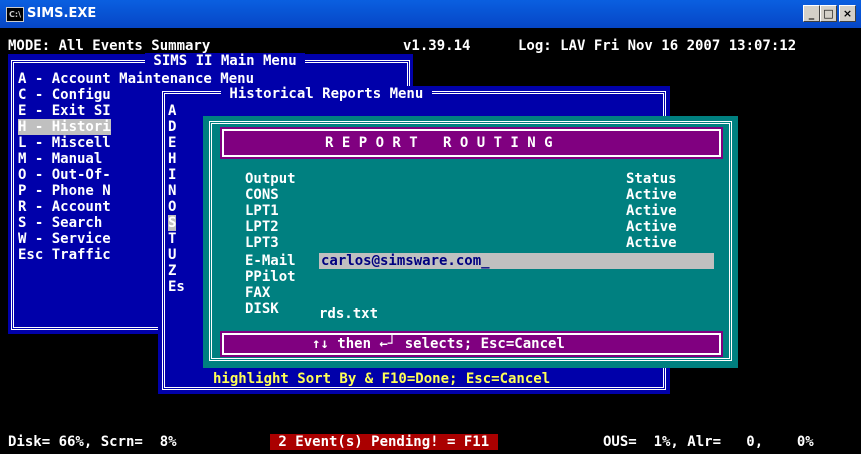 Image resolution: width=861 pixels, height=454 pixels. What do you see at coordinates (172, 271) in the screenshot?
I see `historical-menu-item: Z` at bounding box center [172, 271].